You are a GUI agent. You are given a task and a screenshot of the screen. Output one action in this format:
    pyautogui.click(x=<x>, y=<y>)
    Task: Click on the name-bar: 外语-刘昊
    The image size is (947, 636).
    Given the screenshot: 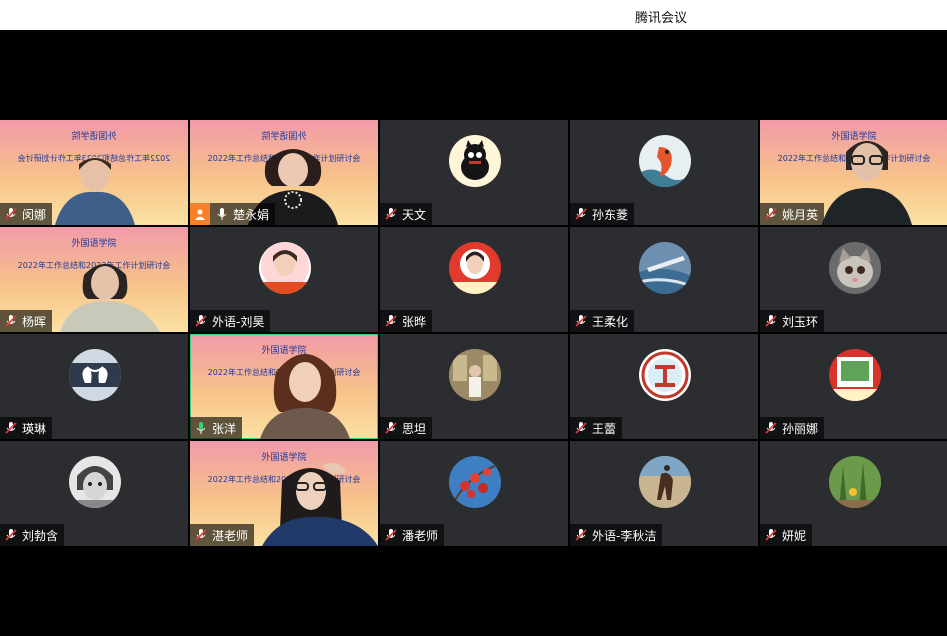 What is the action you would take?
    pyautogui.click(x=230, y=321)
    